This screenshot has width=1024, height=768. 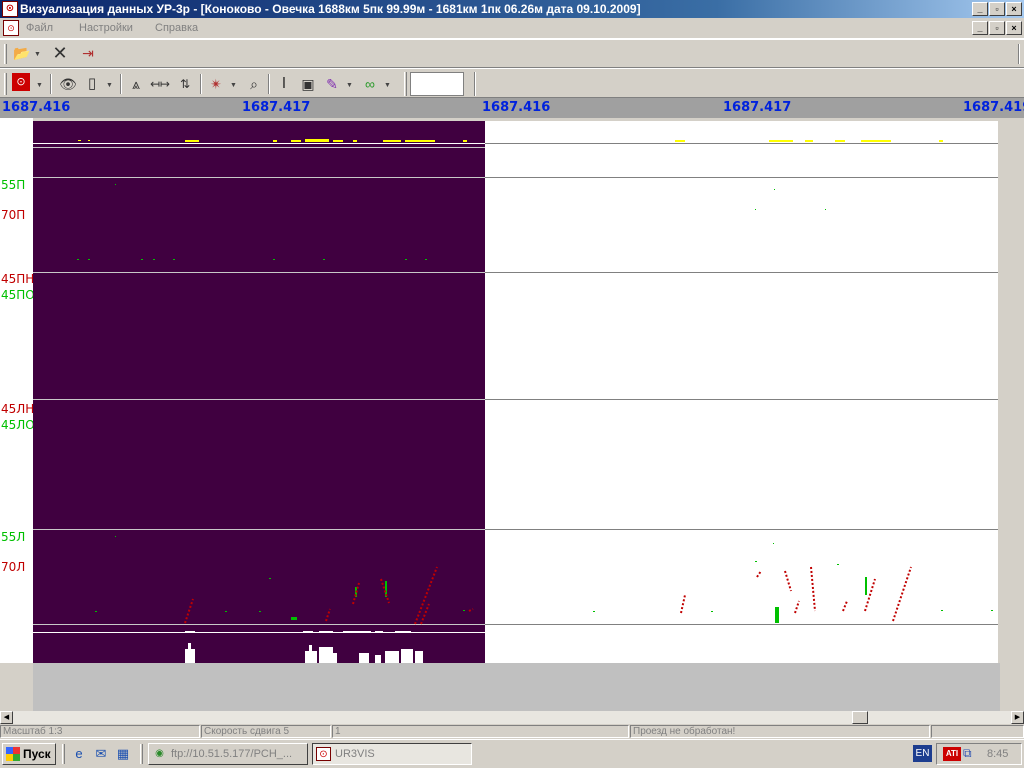 I want to click on outlook-express-icon: ✉, so click(x=101, y=754).